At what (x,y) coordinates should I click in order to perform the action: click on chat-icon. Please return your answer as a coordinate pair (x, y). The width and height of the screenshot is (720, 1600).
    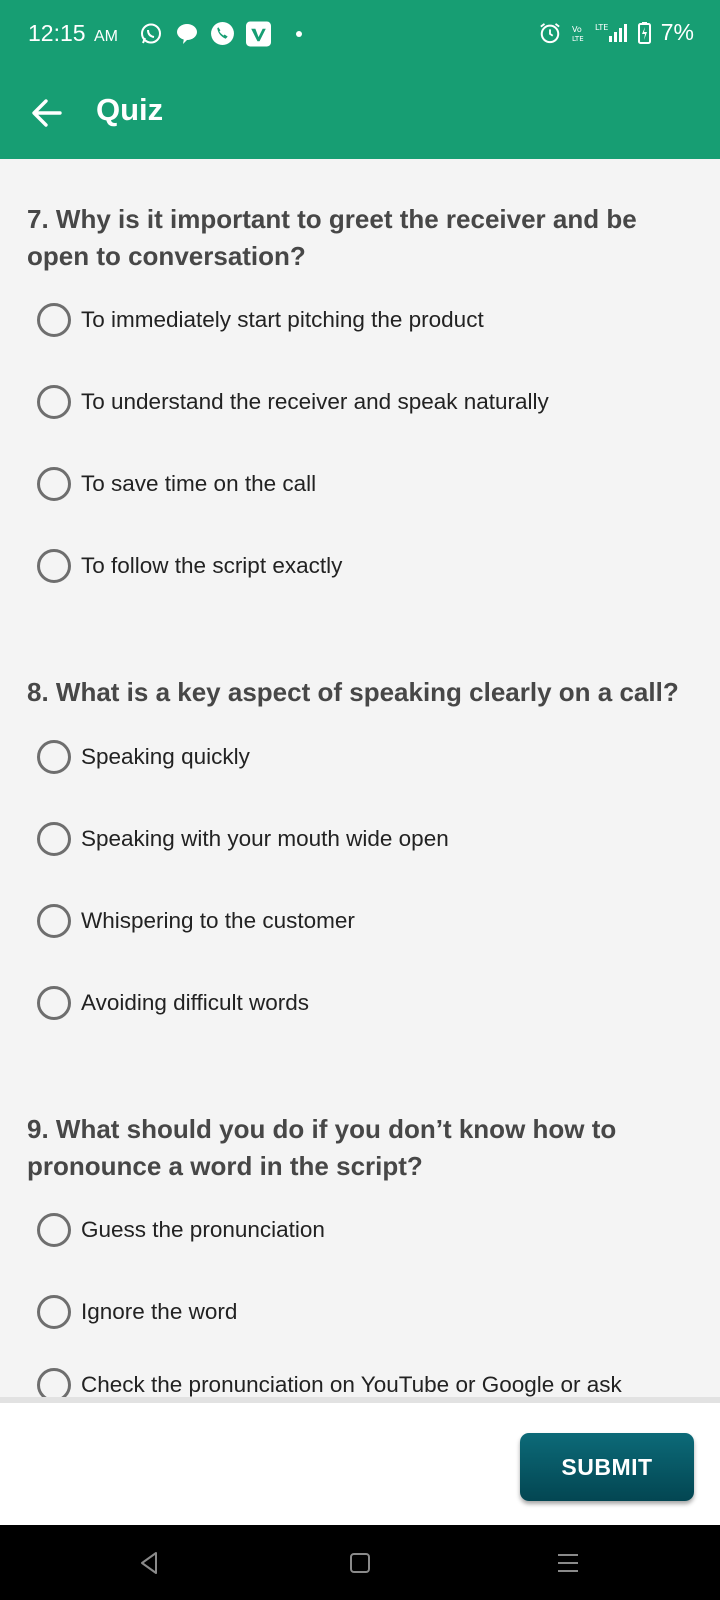
    Looking at the image, I should click on (186, 33).